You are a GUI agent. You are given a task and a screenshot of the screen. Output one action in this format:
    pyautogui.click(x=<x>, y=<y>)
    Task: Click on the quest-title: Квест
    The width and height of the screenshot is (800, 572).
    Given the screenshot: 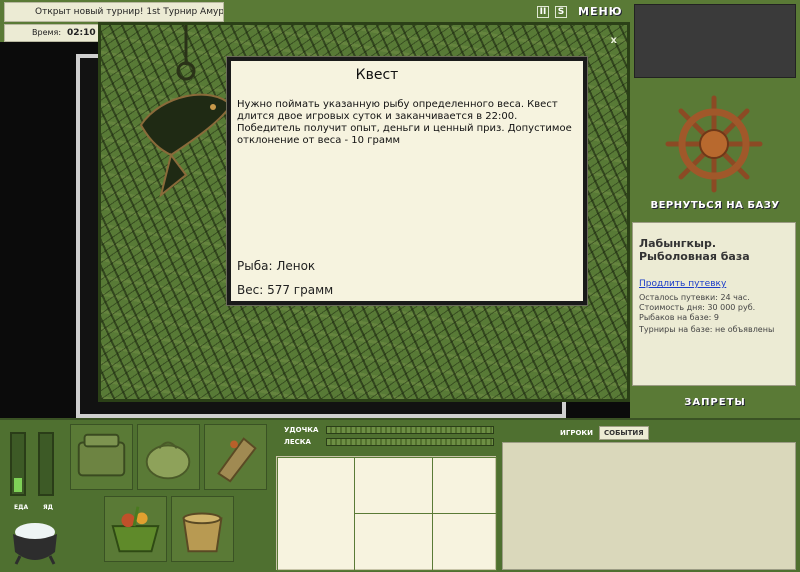 What is the action you would take?
    pyautogui.click(x=377, y=75)
    